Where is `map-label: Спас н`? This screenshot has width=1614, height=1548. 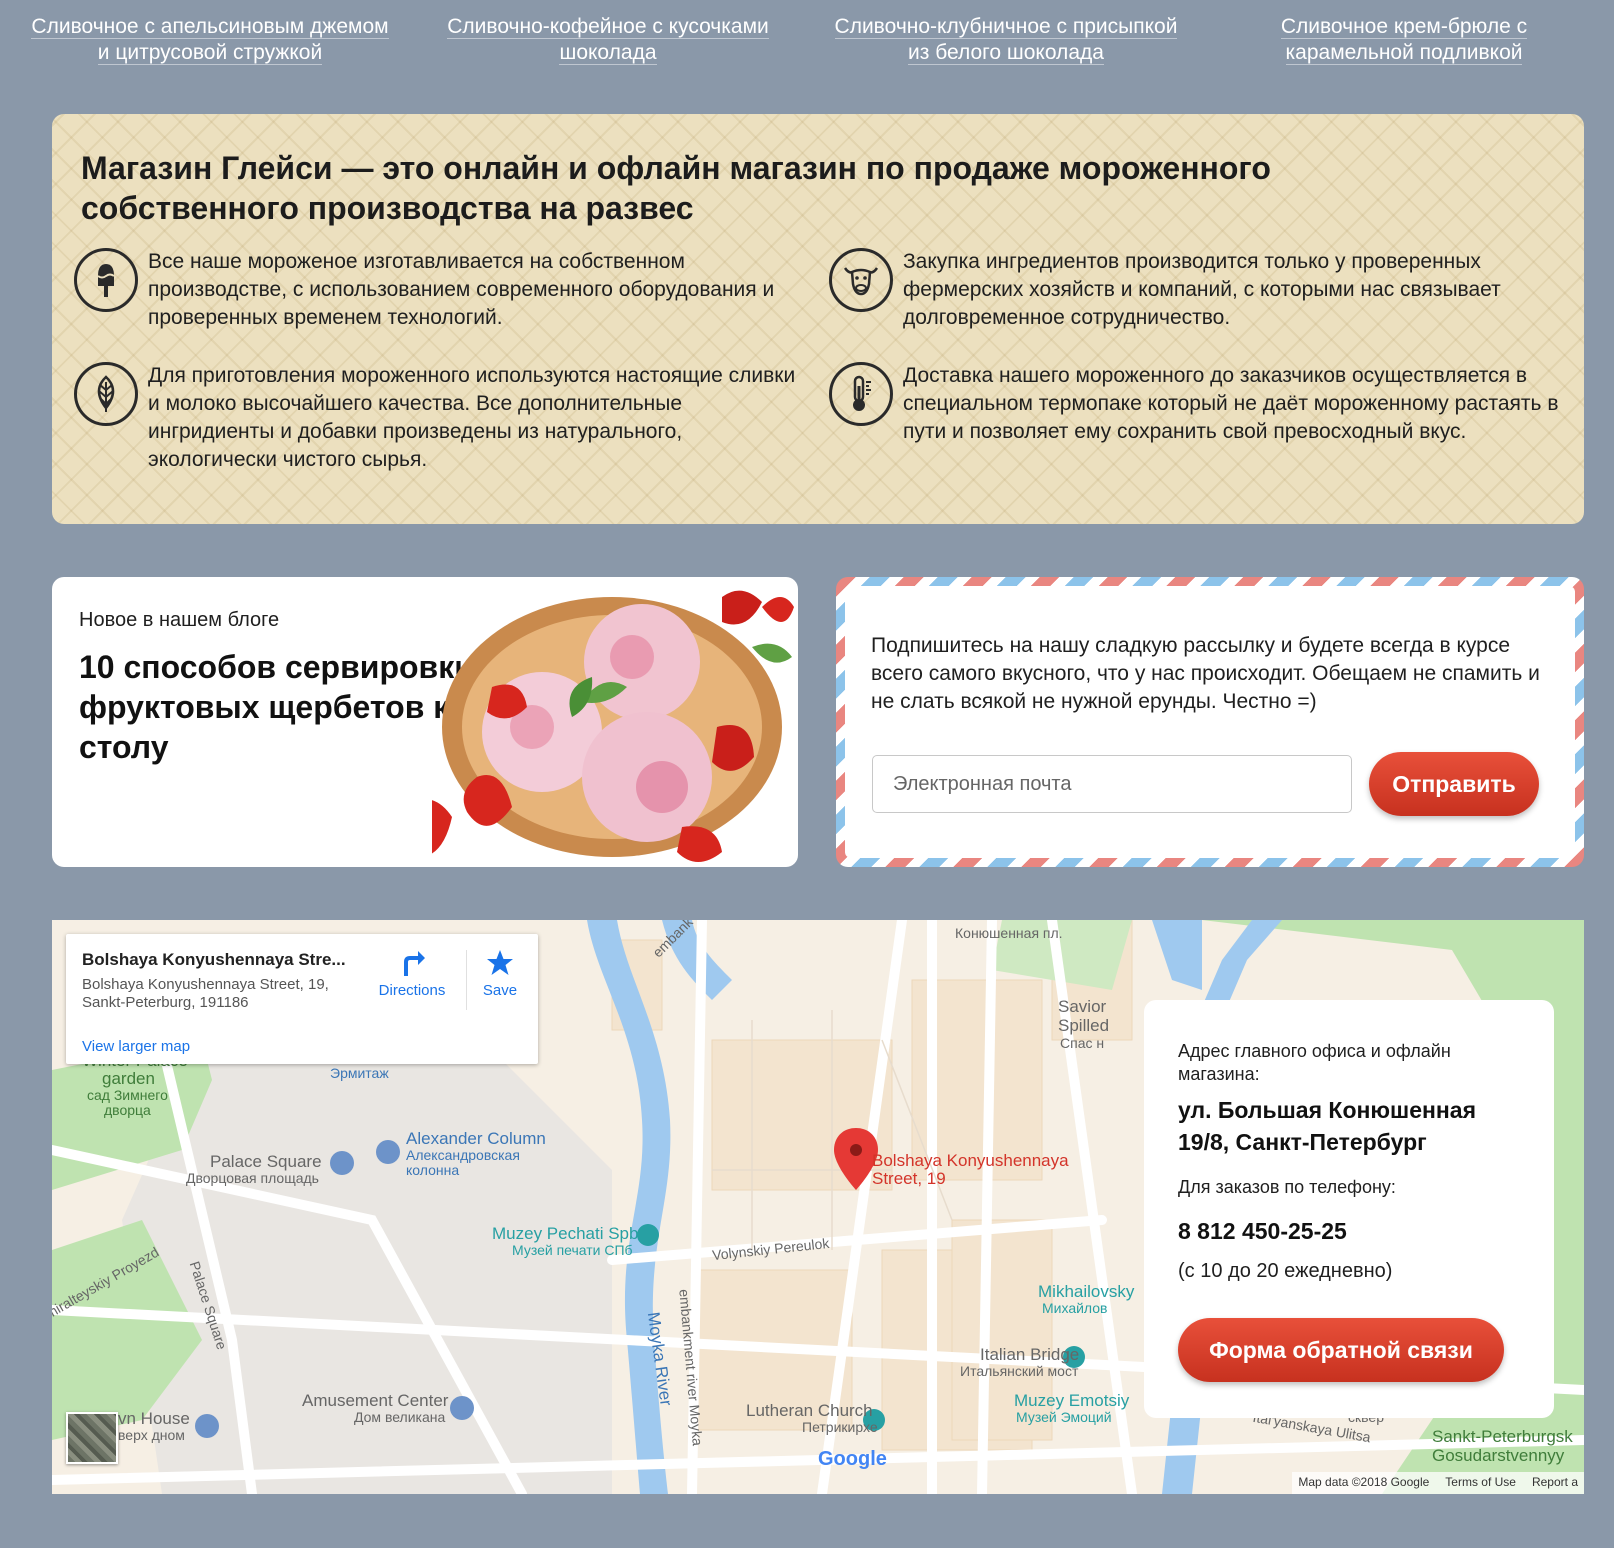 map-label: Спас н is located at coordinates (1082, 1043).